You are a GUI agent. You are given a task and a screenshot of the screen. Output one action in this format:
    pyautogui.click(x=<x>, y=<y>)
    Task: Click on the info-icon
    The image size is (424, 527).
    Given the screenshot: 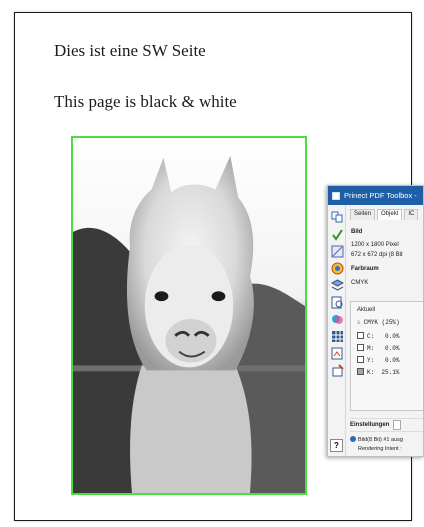 What is the action you would take?
    pyautogui.click(x=353, y=439)
    